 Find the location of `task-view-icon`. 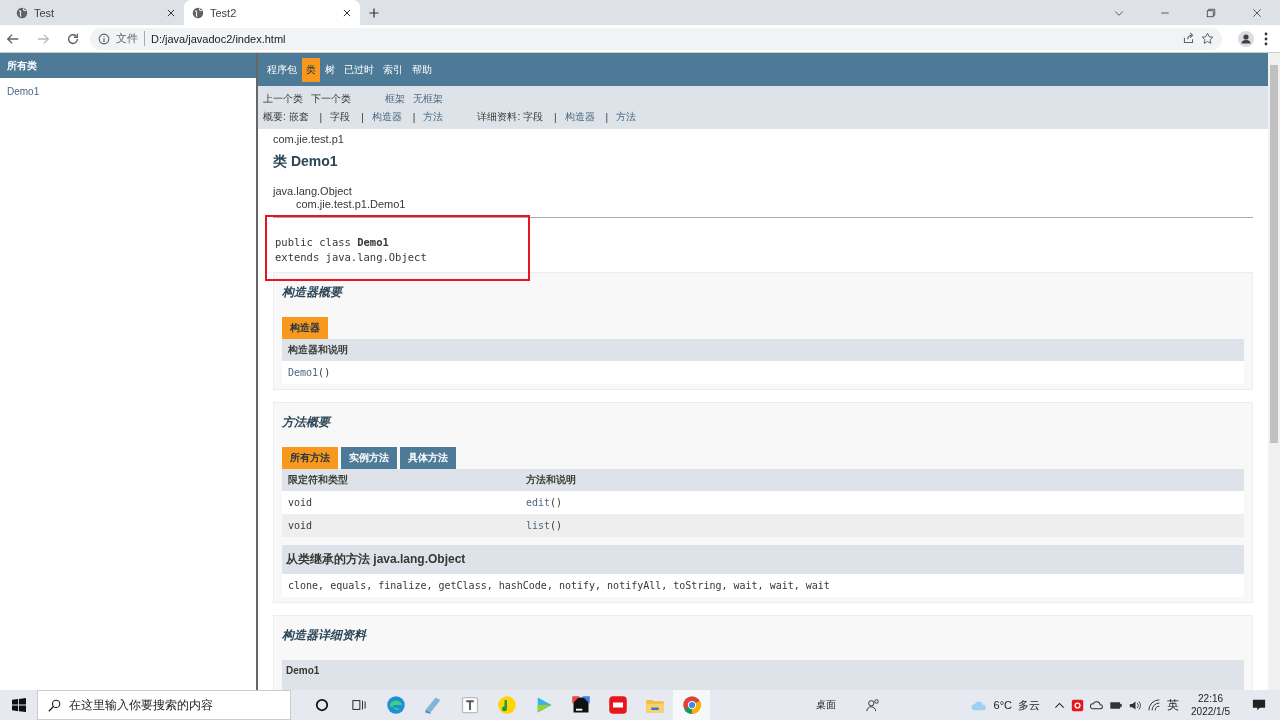

task-view-icon is located at coordinates (358, 705).